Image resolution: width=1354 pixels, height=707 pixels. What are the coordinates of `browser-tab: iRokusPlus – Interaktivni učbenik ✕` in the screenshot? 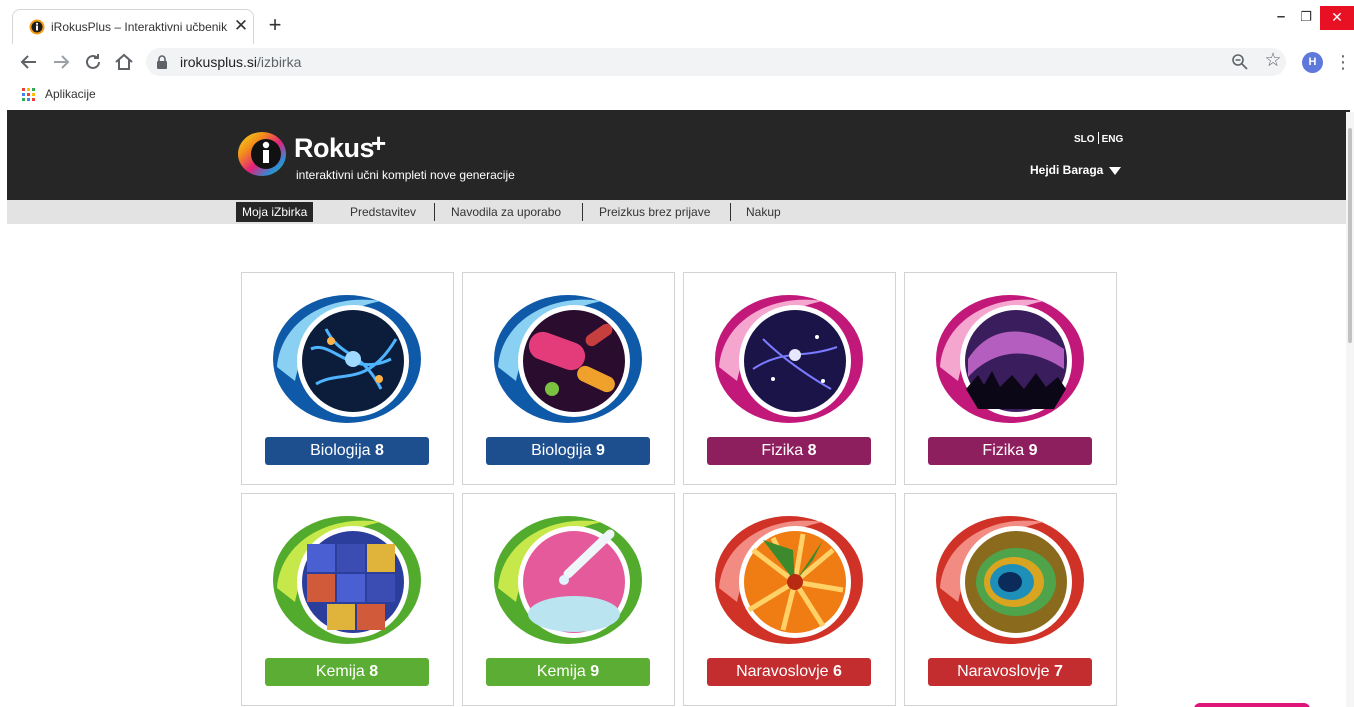 It's located at (133, 26).